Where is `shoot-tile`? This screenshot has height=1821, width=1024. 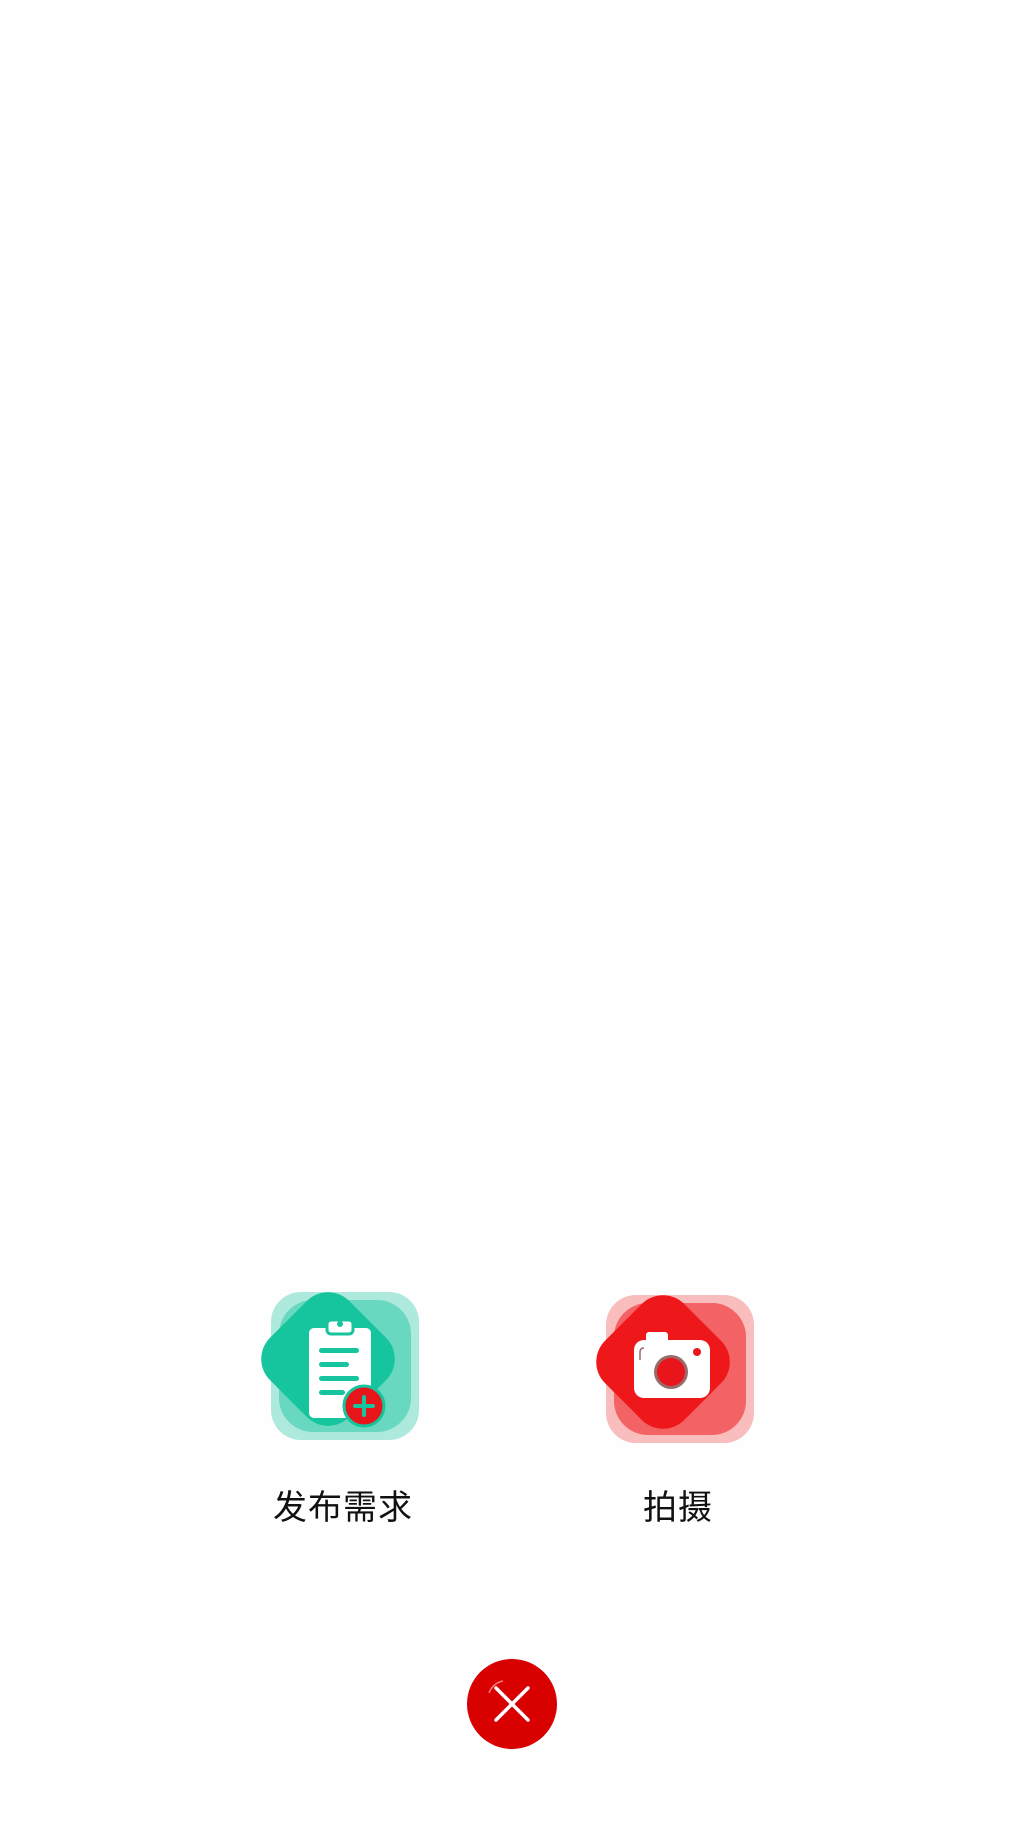
shoot-tile is located at coordinates (678, 1374).